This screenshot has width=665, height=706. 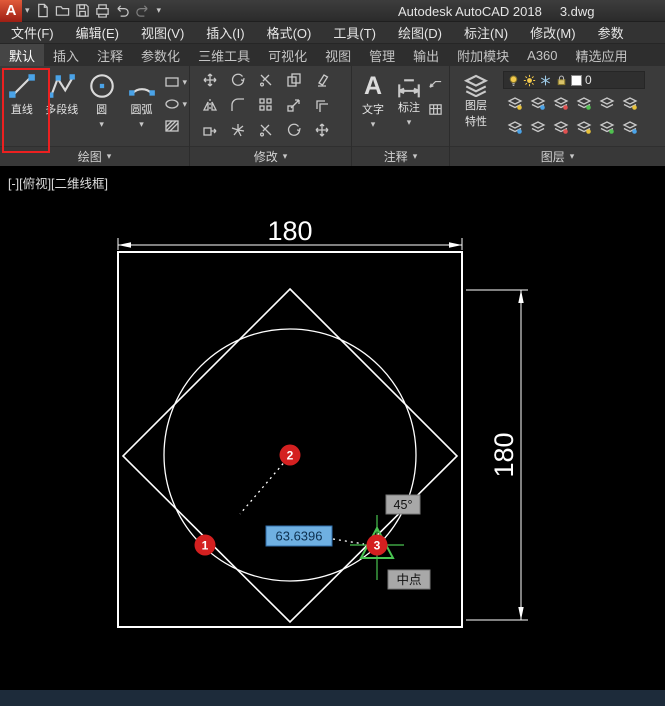 I want to click on menu-parametric: 参数, so click(x=611, y=33).